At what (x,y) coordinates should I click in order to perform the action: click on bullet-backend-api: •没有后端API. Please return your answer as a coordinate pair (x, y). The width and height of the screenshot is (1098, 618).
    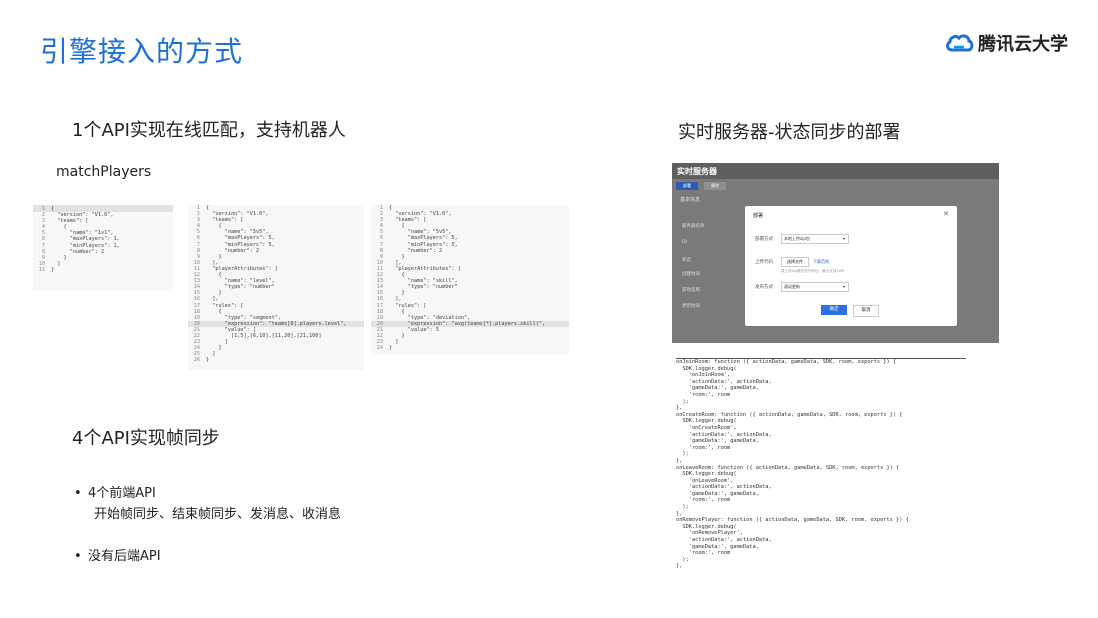
    Looking at the image, I should click on (117, 554).